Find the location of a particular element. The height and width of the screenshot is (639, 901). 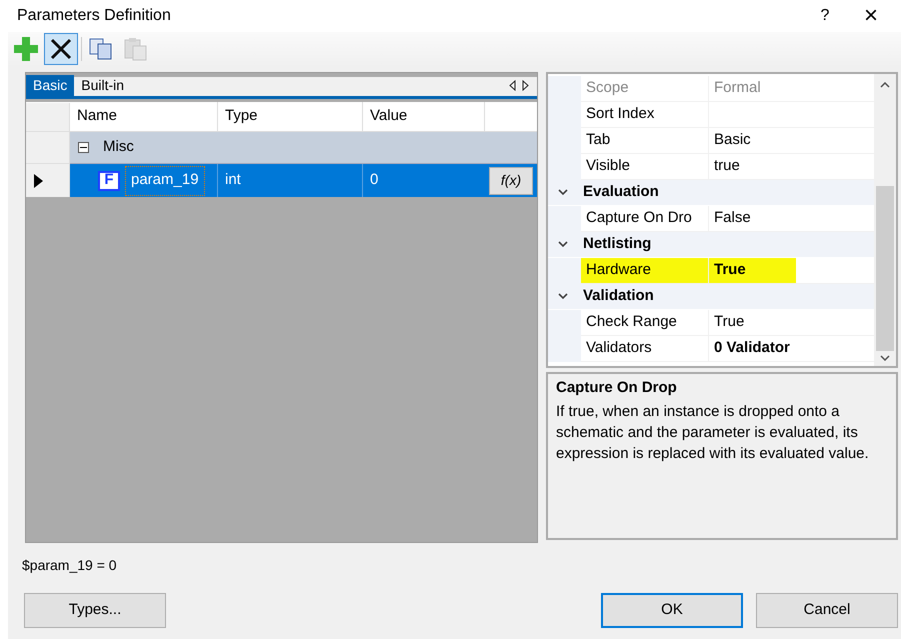

close-icon is located at coordinates (61, 49).